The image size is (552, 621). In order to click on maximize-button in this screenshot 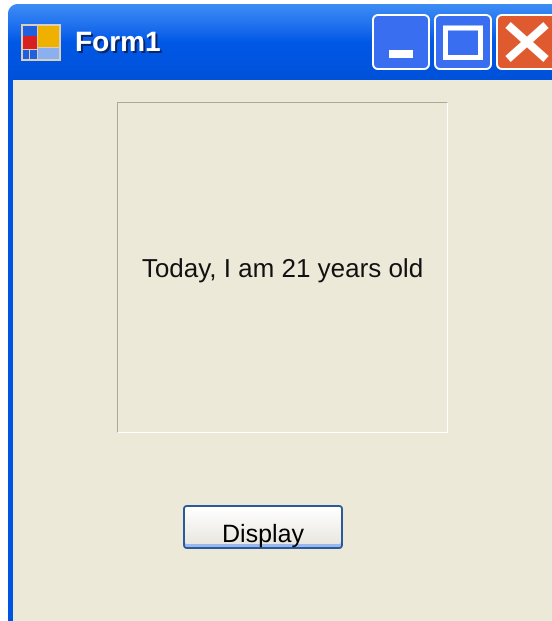, I will do `click(463, 42)`.